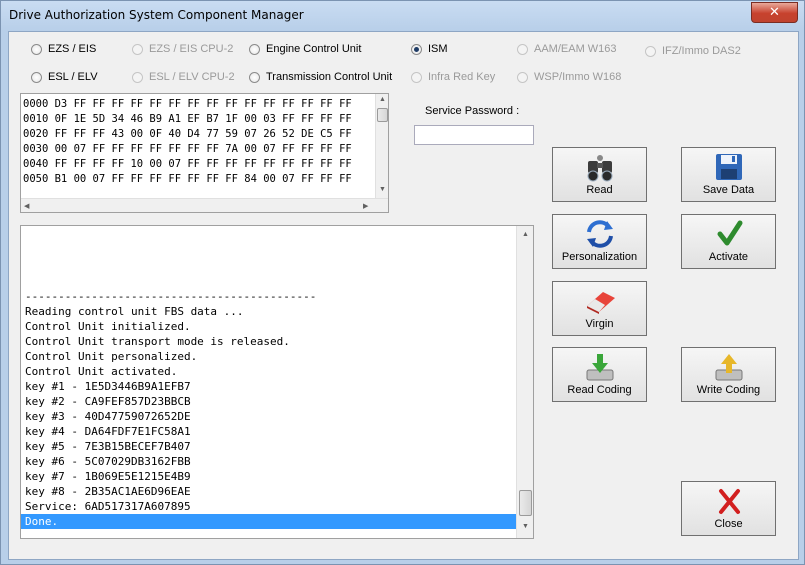  I want to click on activate-button-label: Activate, so click(728, 257).